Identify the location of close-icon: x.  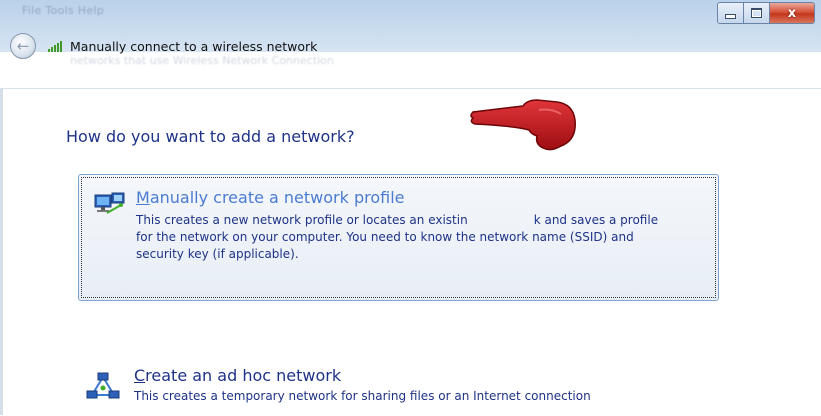
(792, 13).